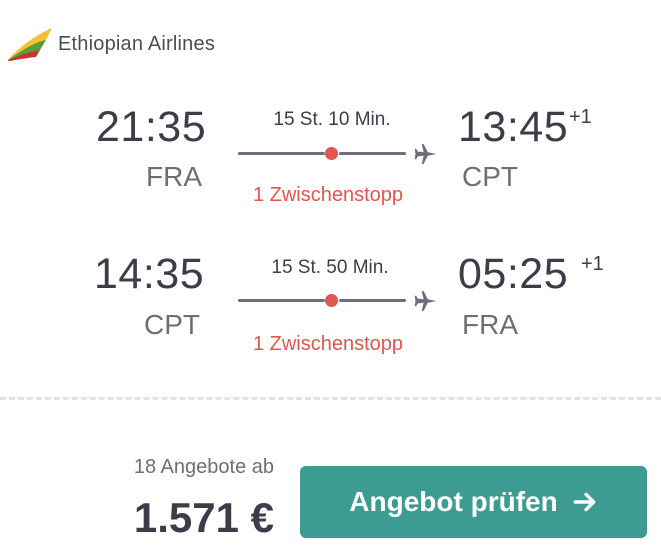 The image size is (661, 554). I want to click on offers-count-label: 18 Angebote ab, so click(203, 467).